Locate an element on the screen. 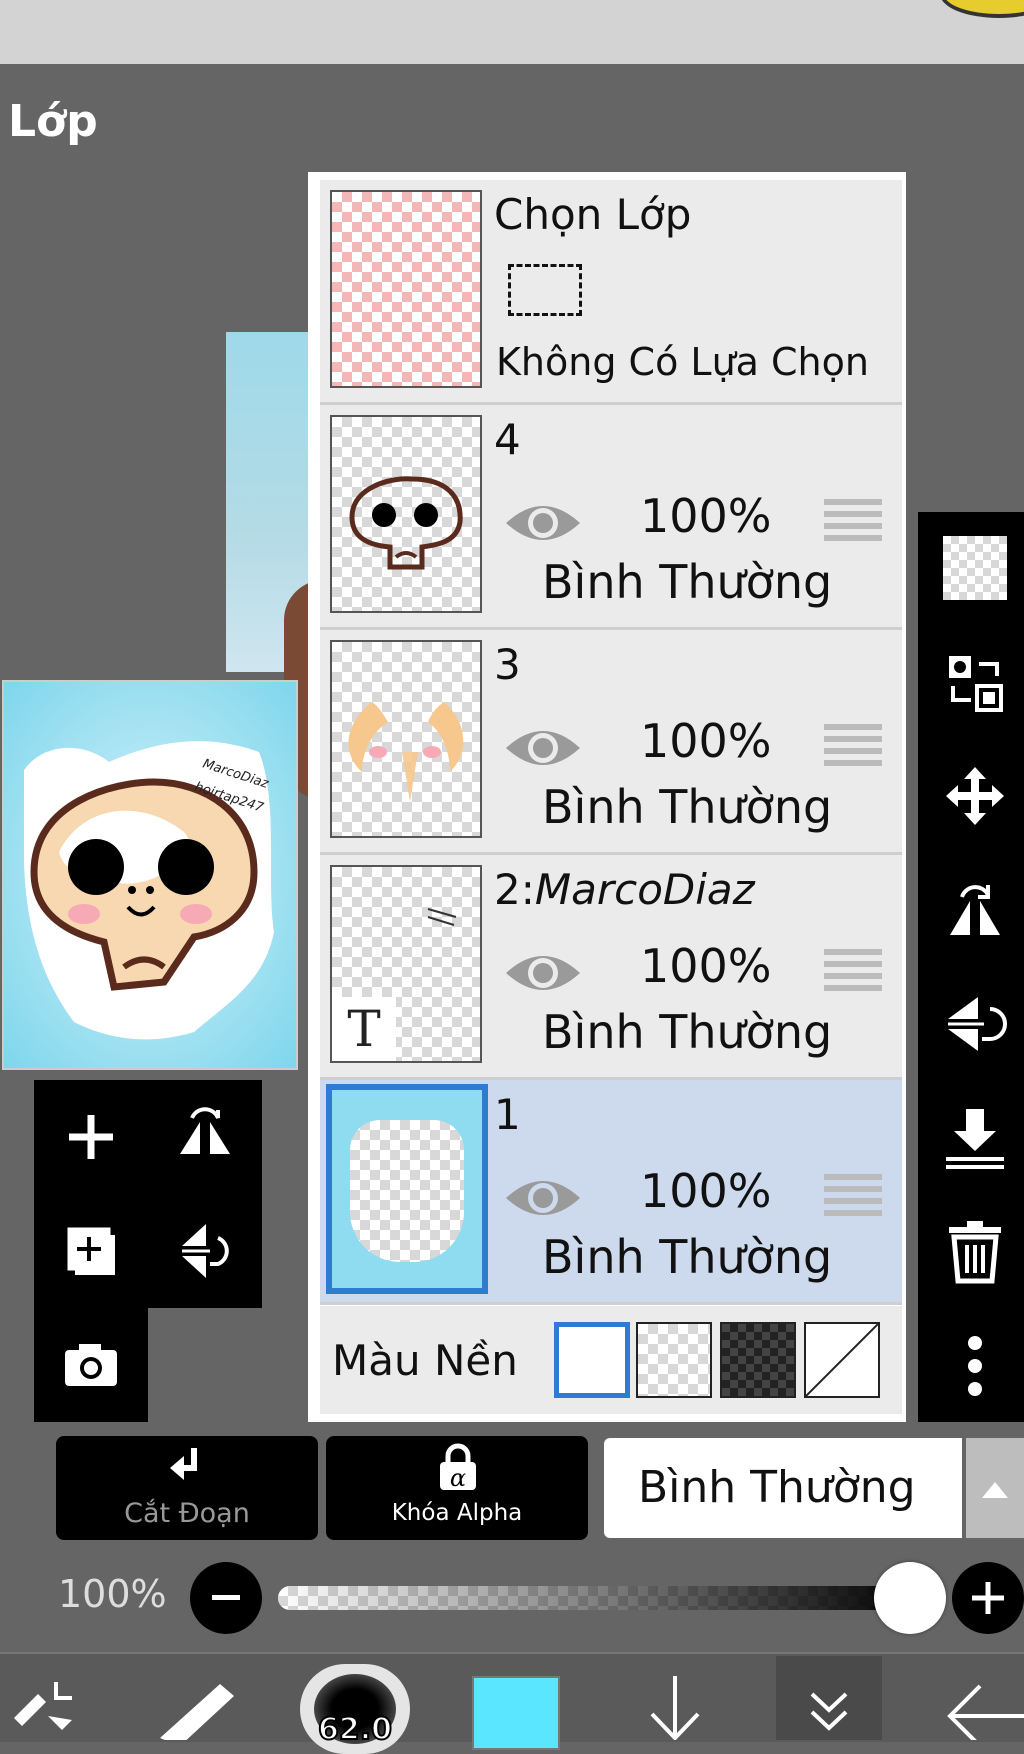  merge-down-icon is located at coordinates (975, 1139).